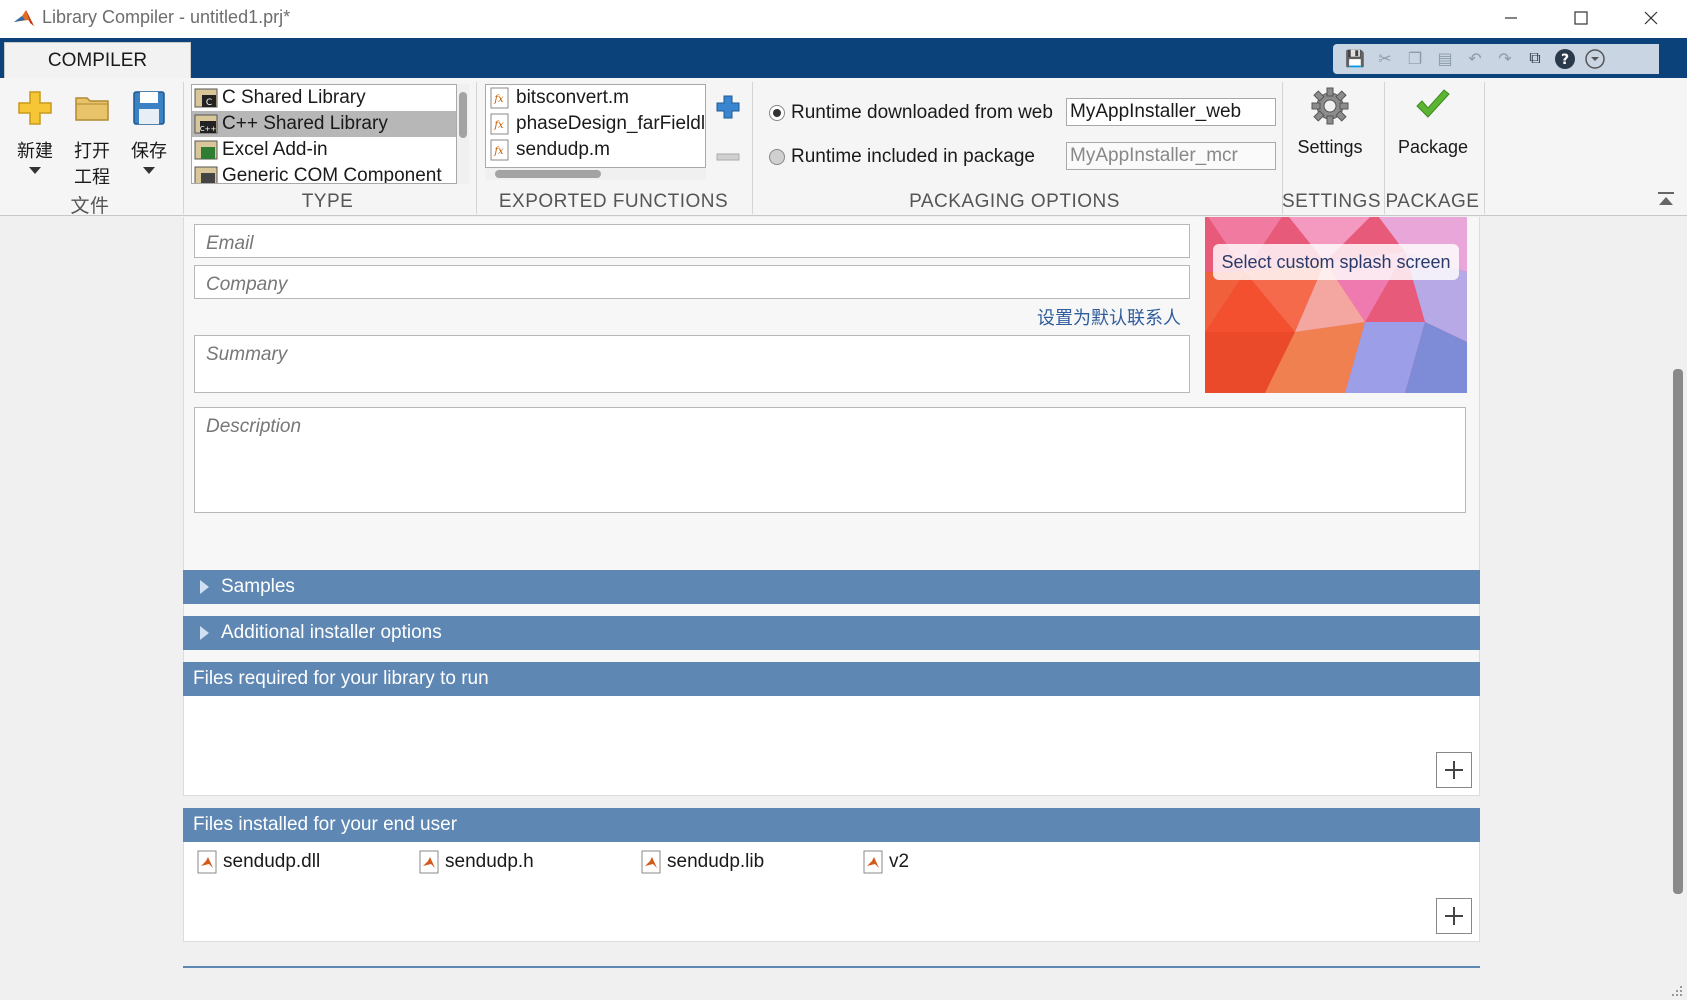 Image resolution: width=1687 pixels, height=1000 pixels. Describe the element at coordinates (1415, 59) in the screenshot. I see `copy-icon: ❐` at that location.